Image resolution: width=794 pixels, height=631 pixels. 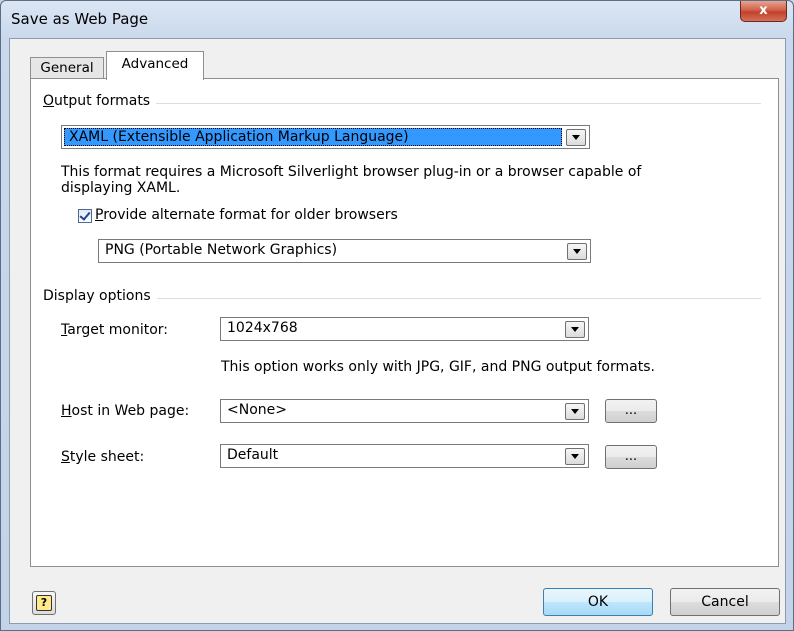 I want to click on tab-advanced: Advanced, so click(x=155, y=65).